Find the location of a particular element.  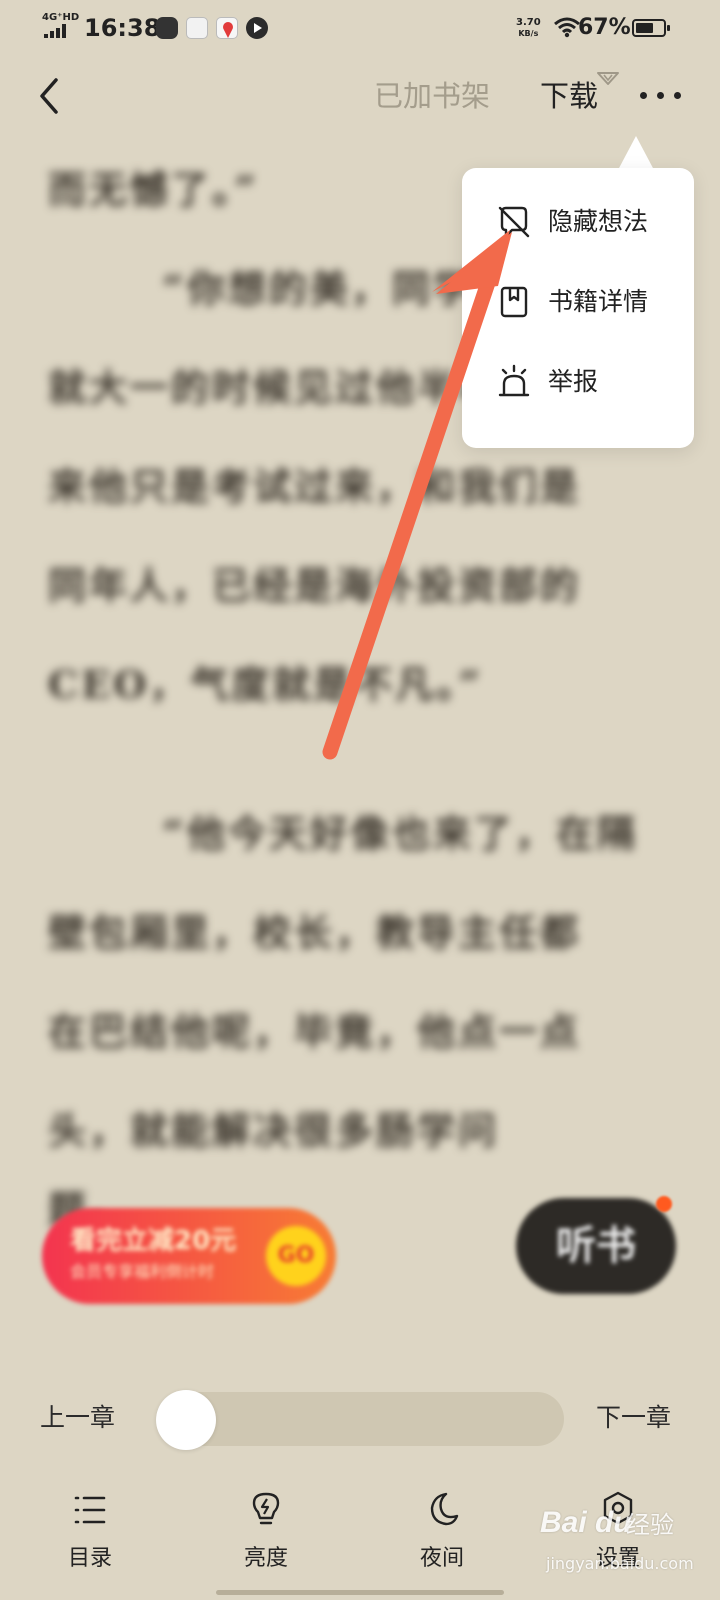

menu-item-label: 隐藏想法 is located at coordinates (598, 221).